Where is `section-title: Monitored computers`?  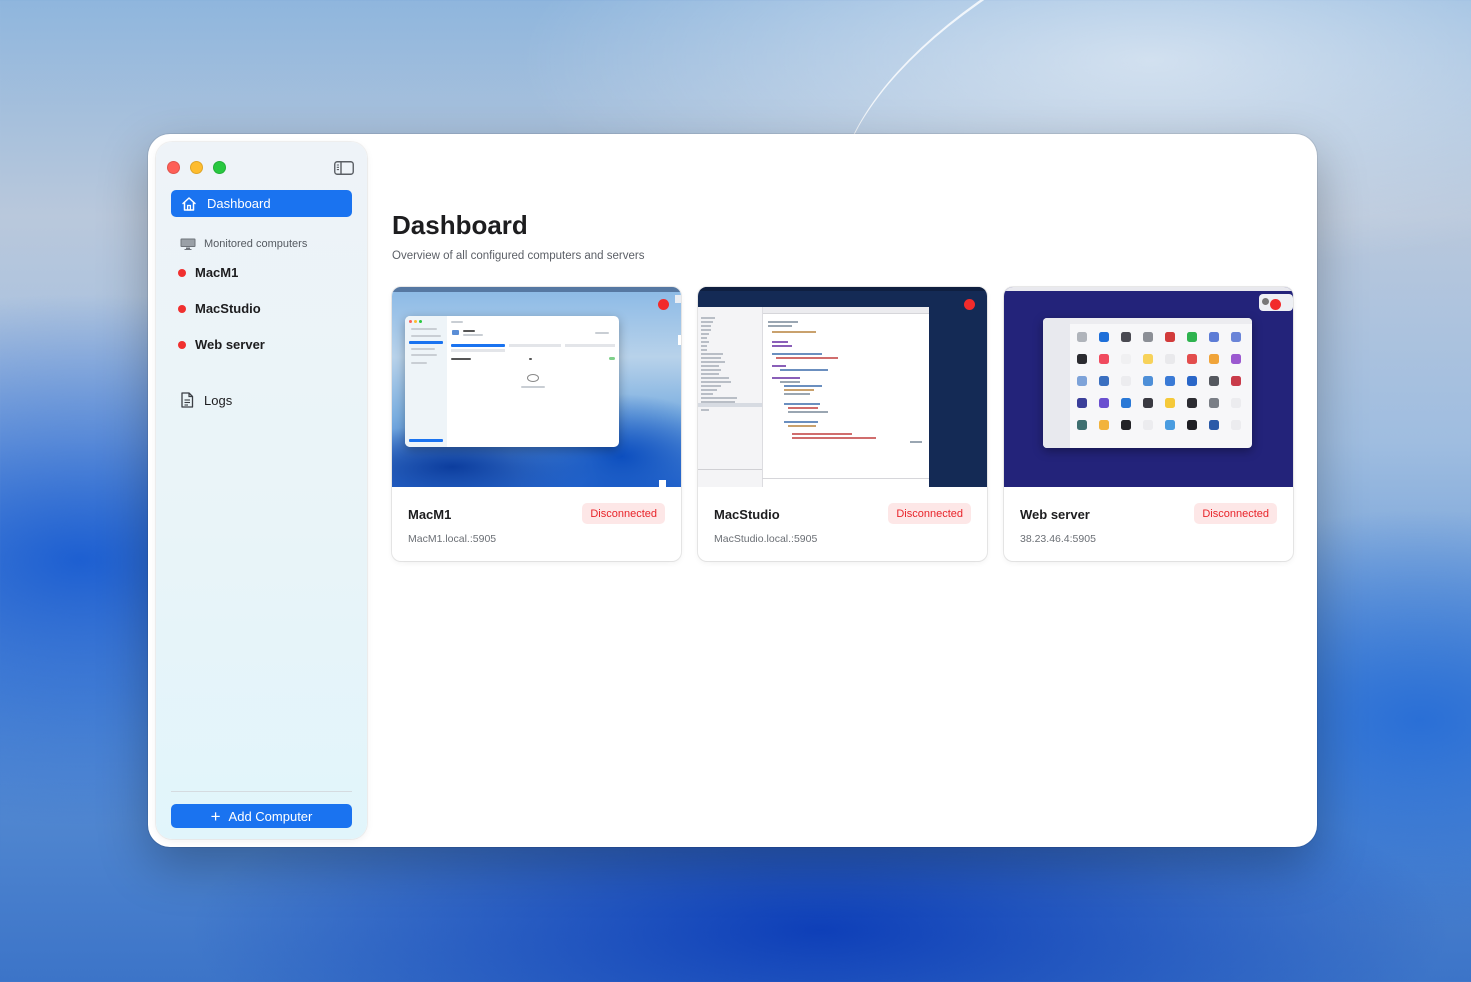 section-title: Monitored computers is located at coordinates (256, 244).